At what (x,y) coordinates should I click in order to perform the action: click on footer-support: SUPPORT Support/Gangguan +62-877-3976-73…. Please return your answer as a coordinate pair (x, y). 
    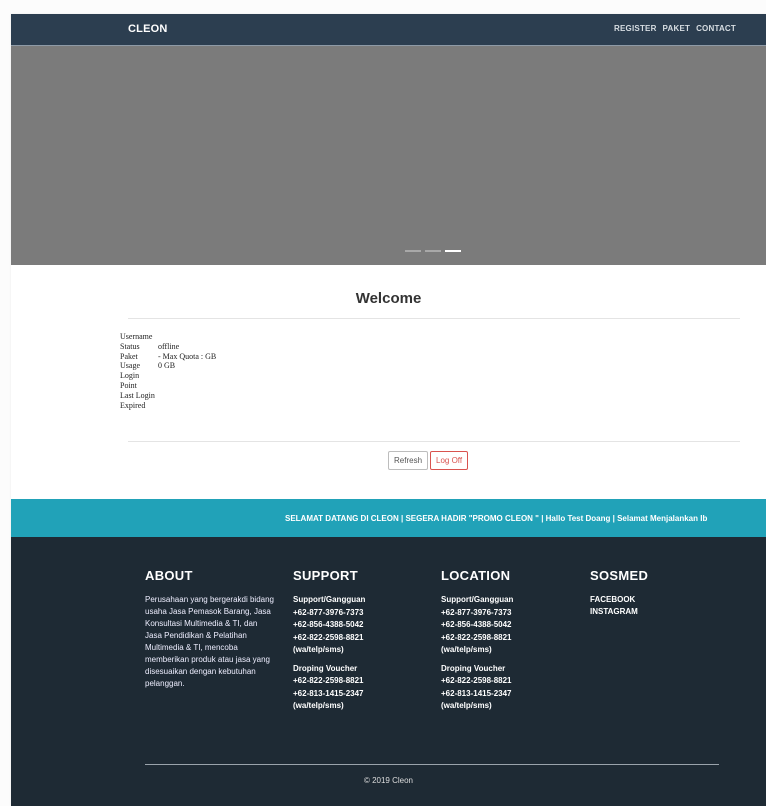
    Looking at the image, I should click on (358, 640).